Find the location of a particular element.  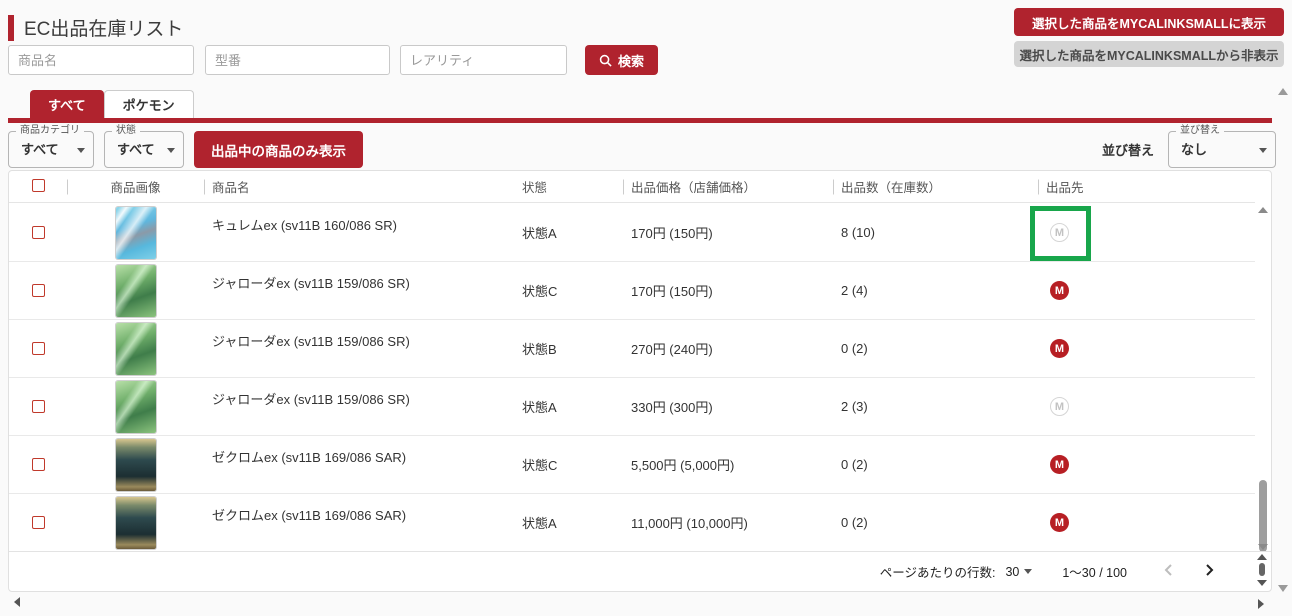

condition-select-value: すべて is located at coordinates (136, 149).